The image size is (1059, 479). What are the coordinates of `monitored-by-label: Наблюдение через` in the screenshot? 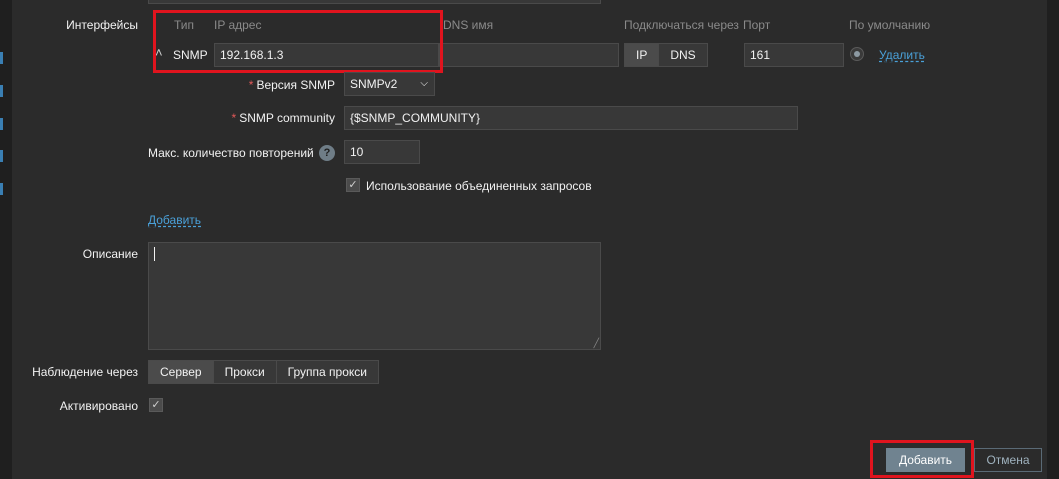 It's located at (85, 372).